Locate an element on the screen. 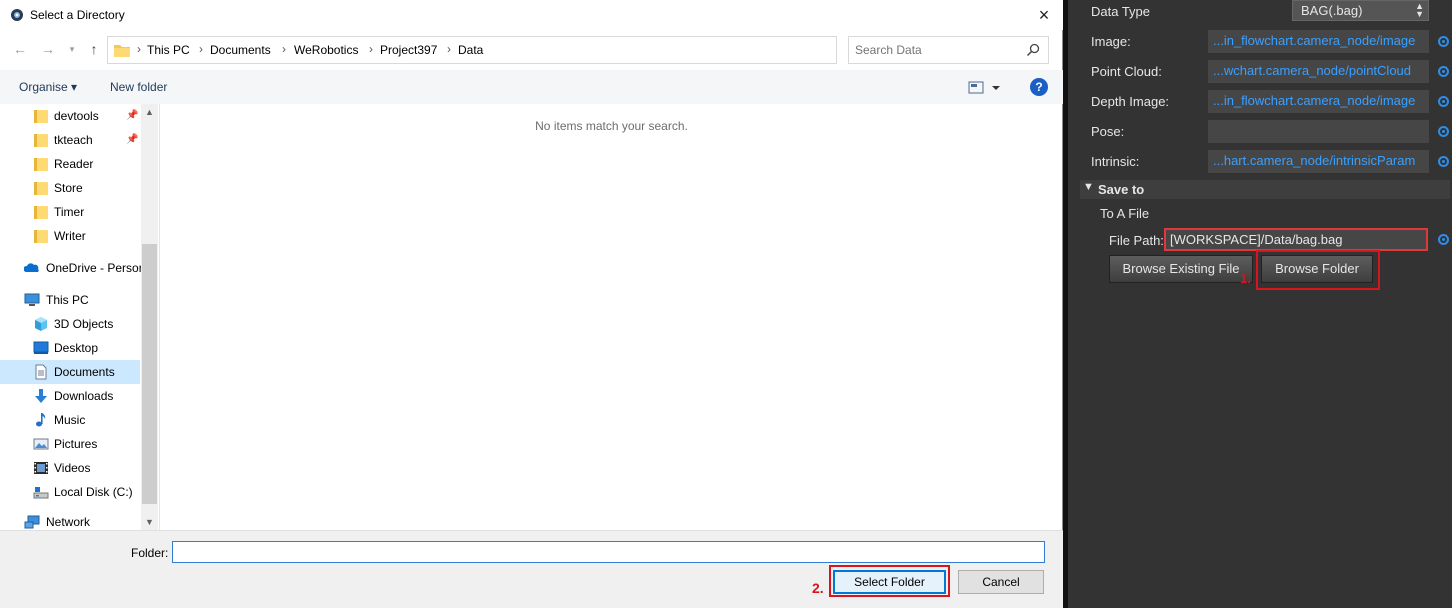  nav-item-label: Timer is located at coordinates (69, 212).